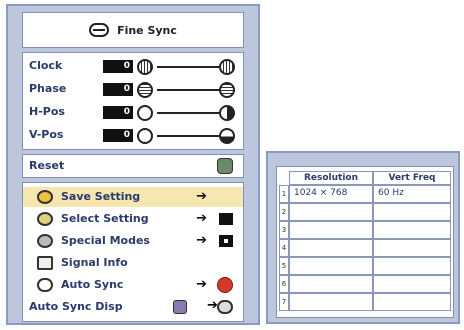  Describe the element at coordinates (105, 240) in the screenshot. I see `menu-item-label: Special Modes` at that location.